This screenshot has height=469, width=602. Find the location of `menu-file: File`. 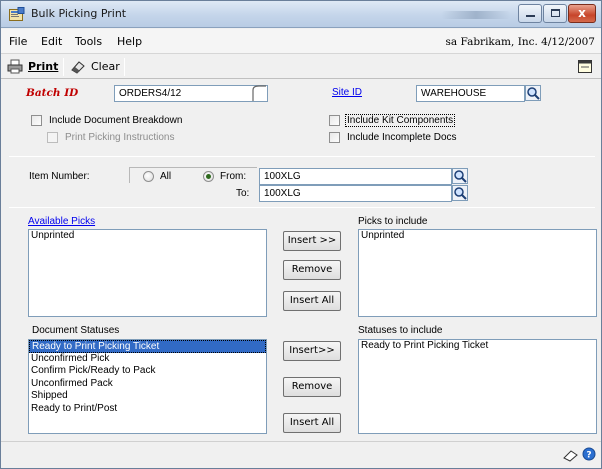

menu-file: File is located at coordinates (18, 41).